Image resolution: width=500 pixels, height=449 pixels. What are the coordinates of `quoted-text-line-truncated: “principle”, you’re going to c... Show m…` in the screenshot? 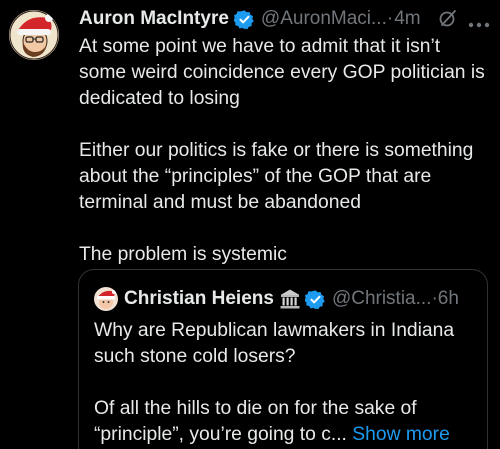 It's located at (286, 435).